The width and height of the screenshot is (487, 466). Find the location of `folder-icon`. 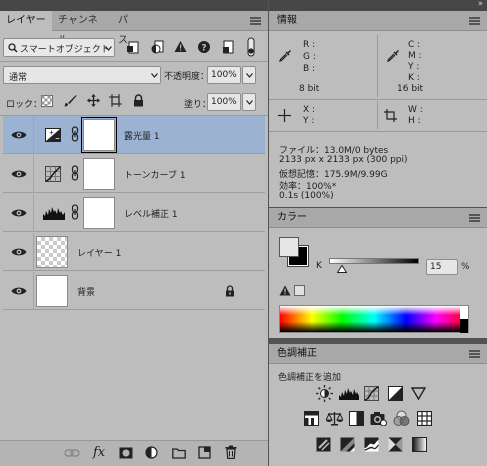

folder-icon is located at coordinates (179, 453).